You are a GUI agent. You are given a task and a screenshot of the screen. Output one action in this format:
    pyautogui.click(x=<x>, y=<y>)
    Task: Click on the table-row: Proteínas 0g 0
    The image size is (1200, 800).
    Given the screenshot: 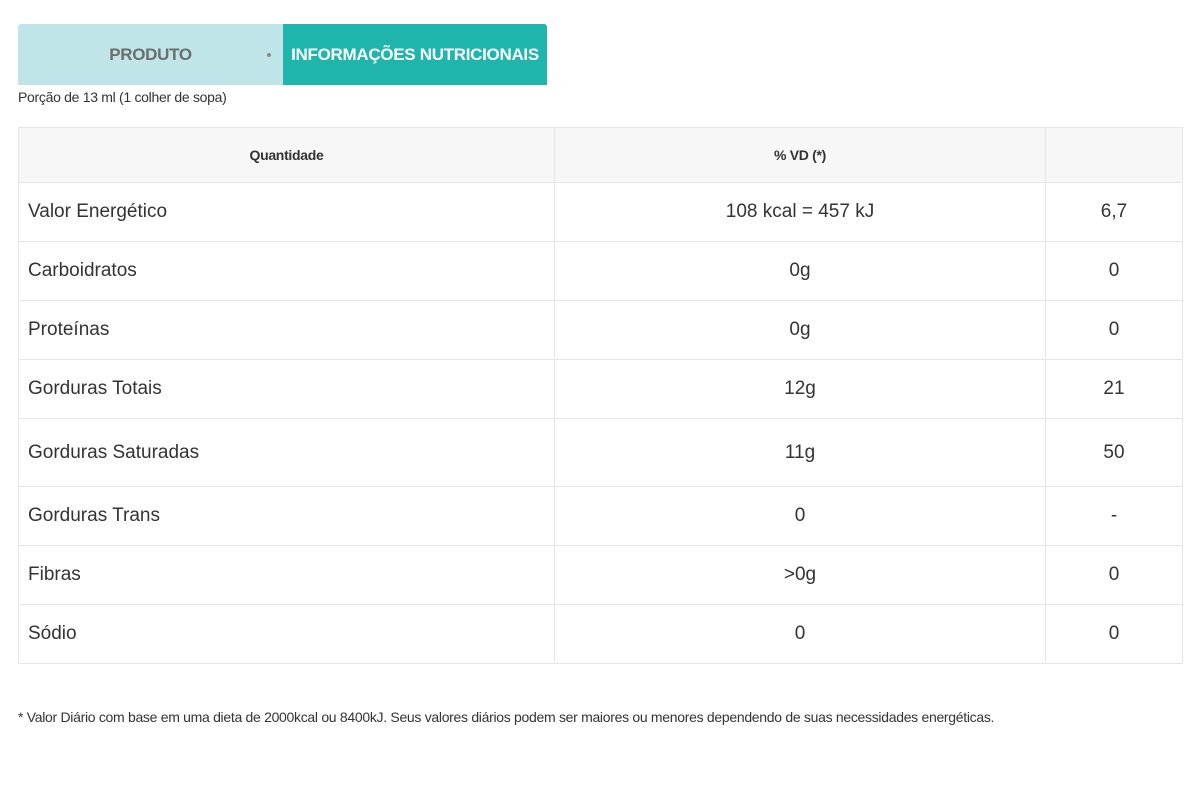 What is the action you would take?
    pyautogui.click(x=600, y=330)
    